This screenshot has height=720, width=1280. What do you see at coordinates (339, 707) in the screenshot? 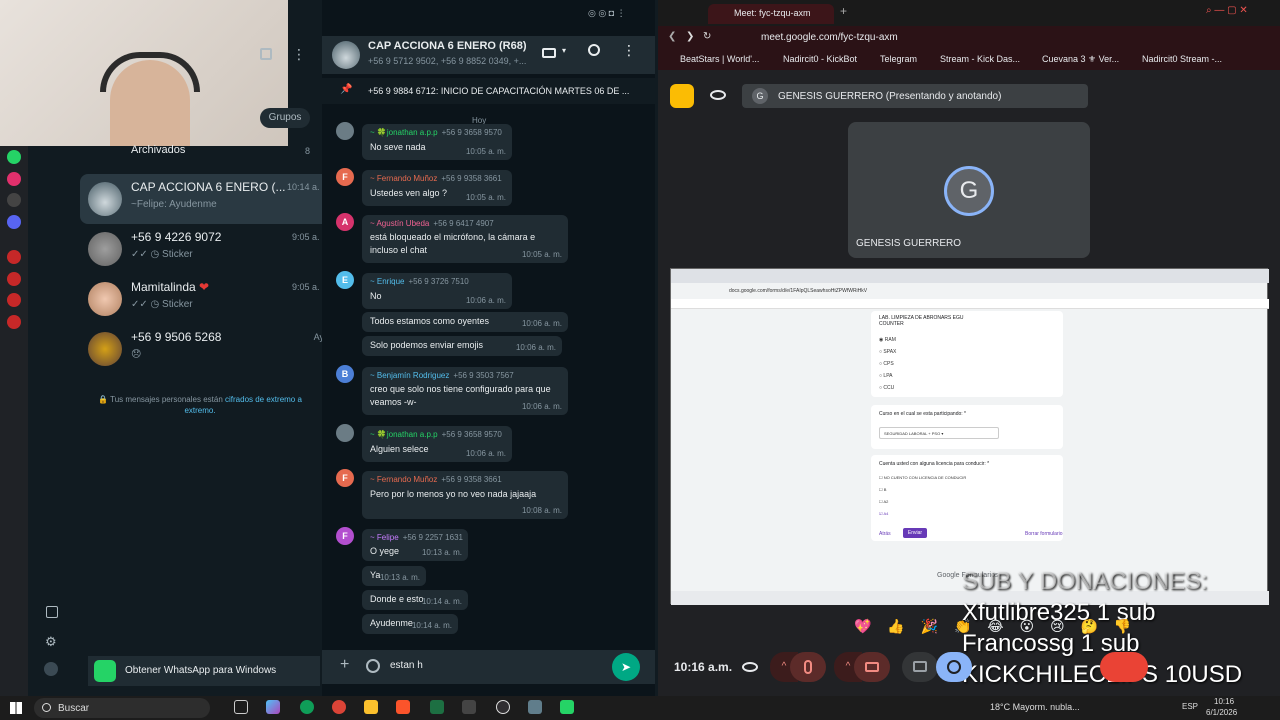
I see `chrome-icon` at bounding box center [339, 707].